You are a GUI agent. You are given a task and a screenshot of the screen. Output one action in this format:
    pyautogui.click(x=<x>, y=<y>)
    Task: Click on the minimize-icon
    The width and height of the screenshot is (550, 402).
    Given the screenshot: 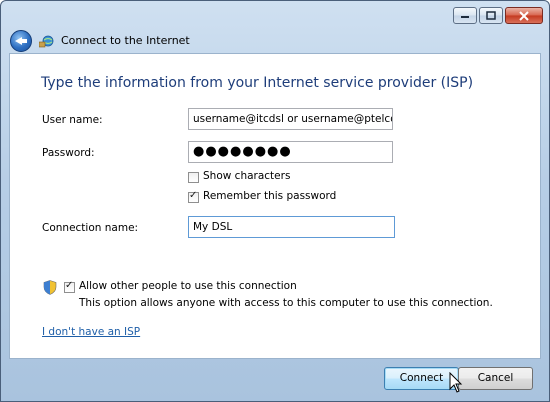 What is the action you would take?
    pyautogui.click(x=465, y=16)
    